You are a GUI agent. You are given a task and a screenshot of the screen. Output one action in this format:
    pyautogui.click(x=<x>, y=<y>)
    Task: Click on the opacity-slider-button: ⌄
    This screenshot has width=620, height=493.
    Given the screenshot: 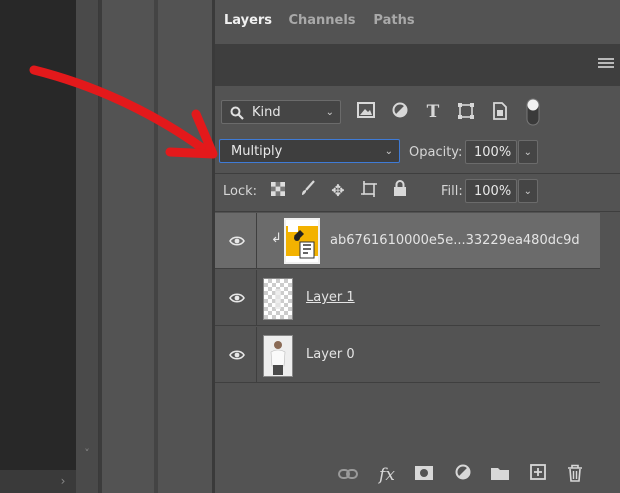 What is the action you would take?
    pyautogui.click(x=528, y=152)
    